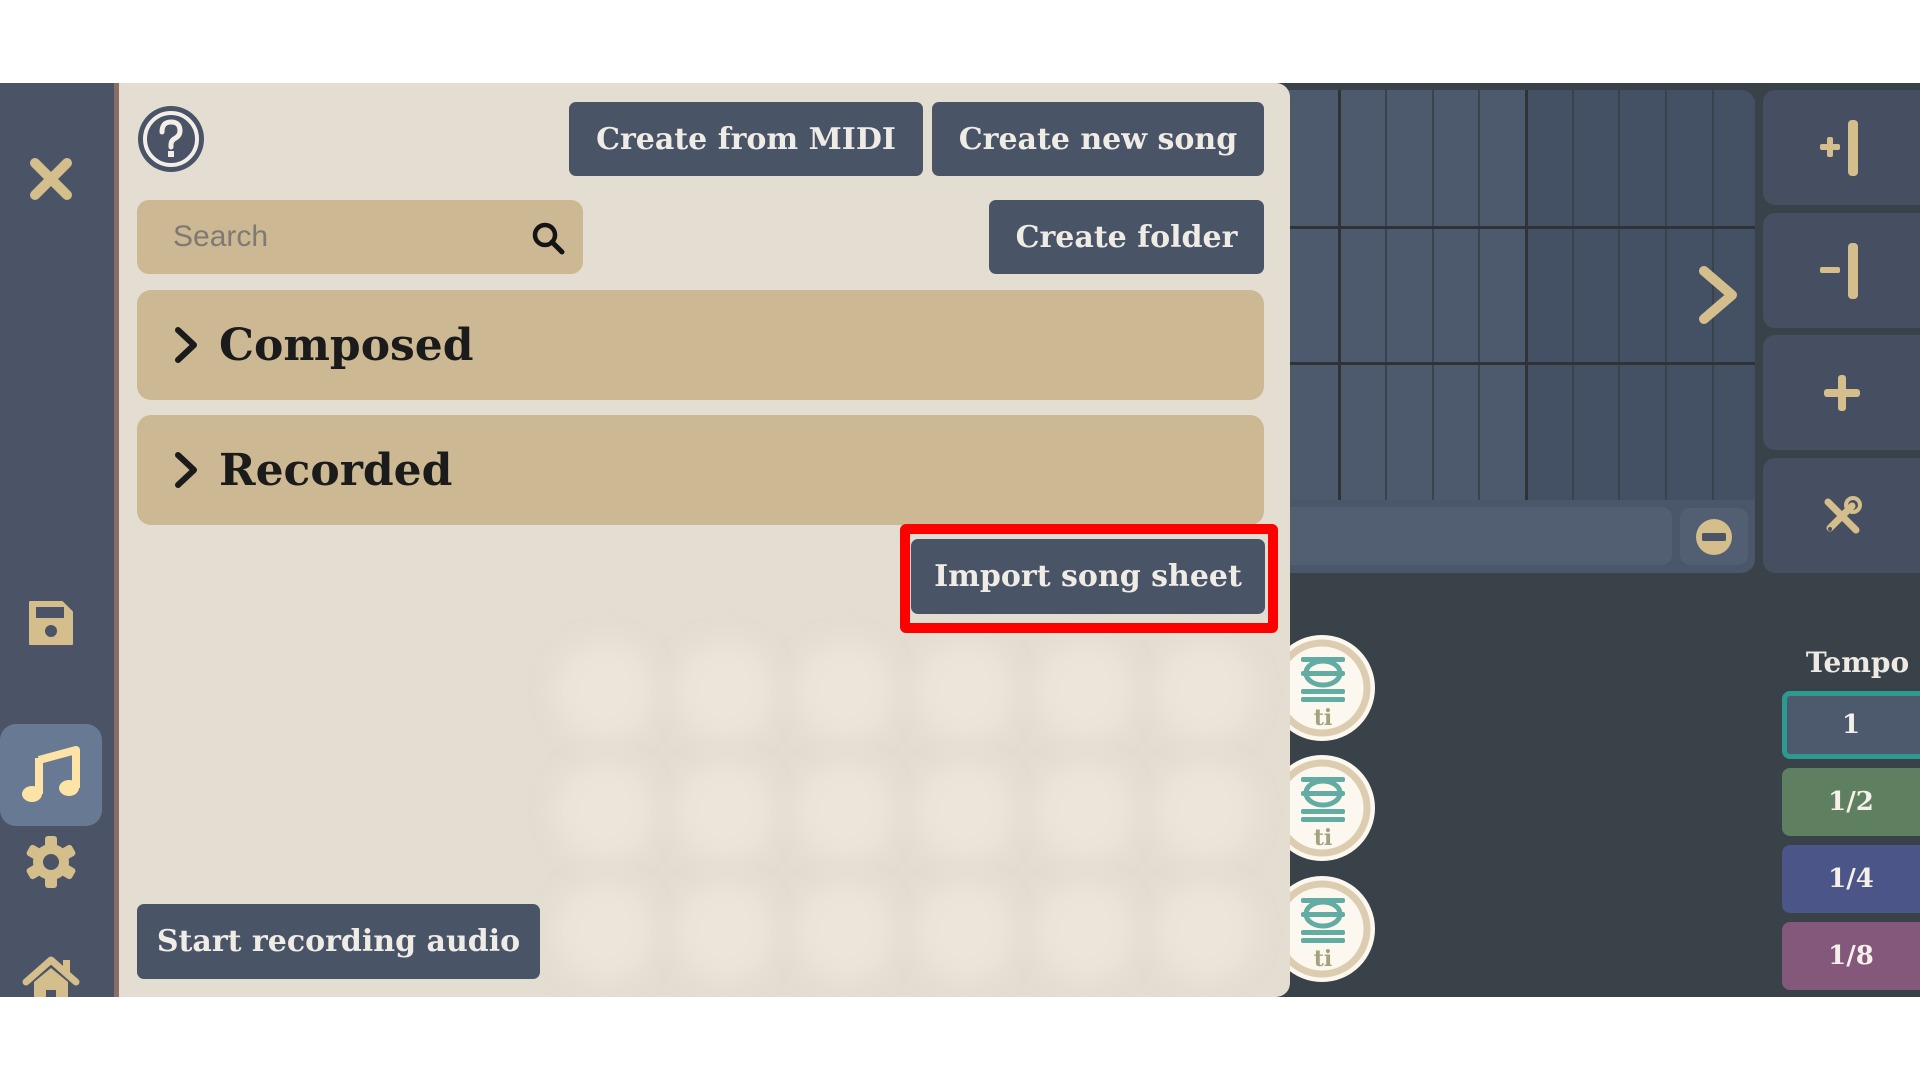  I want to click on search-input, so click(343, 237).